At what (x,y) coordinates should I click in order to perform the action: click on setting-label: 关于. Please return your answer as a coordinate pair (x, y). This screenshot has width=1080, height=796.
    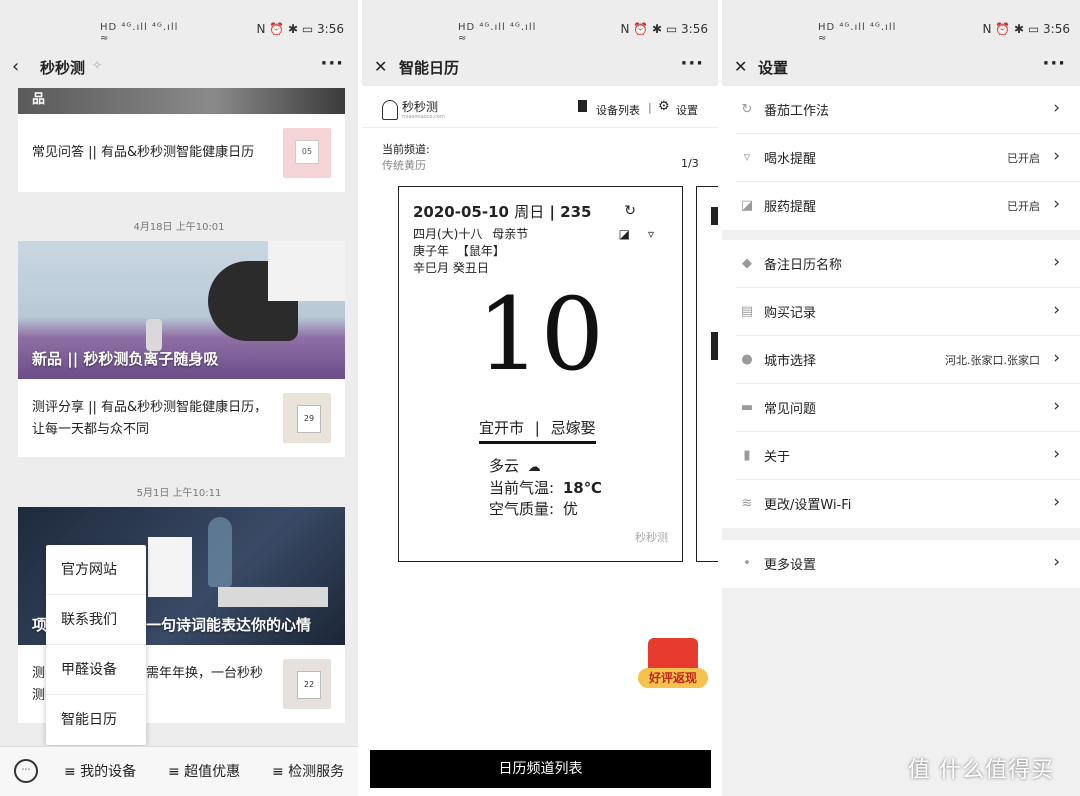
    Looking at the image, I should click on (777, 457).